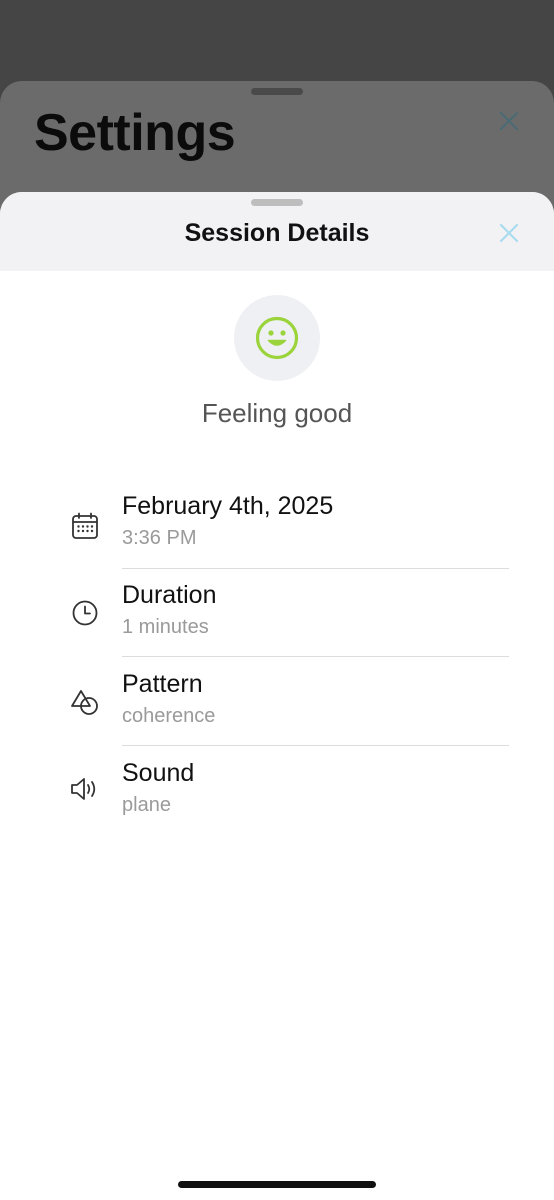 Image resolution: width=554 pixels, height=1200 pixels. I want to click on settings-close-button, so click(509, 121).